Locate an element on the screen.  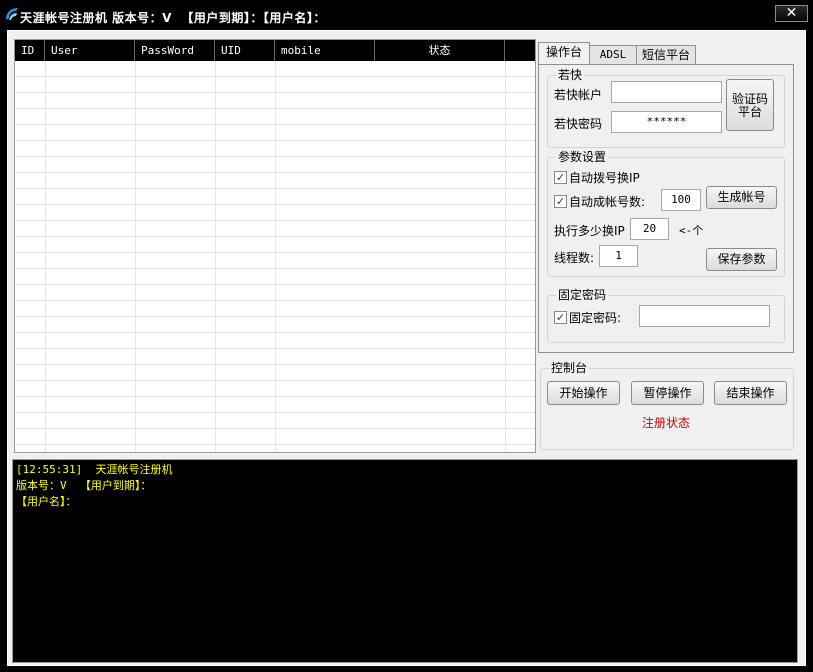
fixed-password-group-title: 固定密码 is located at coordinates (582, 295).